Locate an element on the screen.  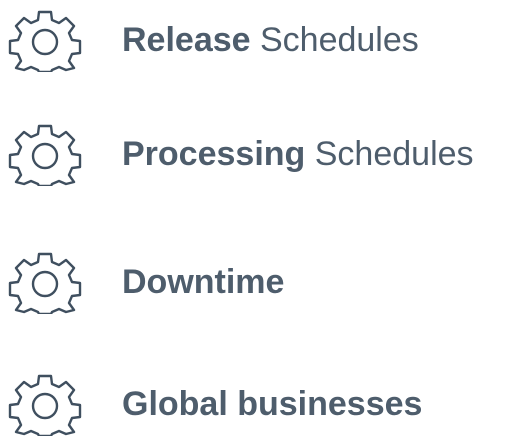
menu-item-label: Processing Schedules is located at coordinates (298, 154).